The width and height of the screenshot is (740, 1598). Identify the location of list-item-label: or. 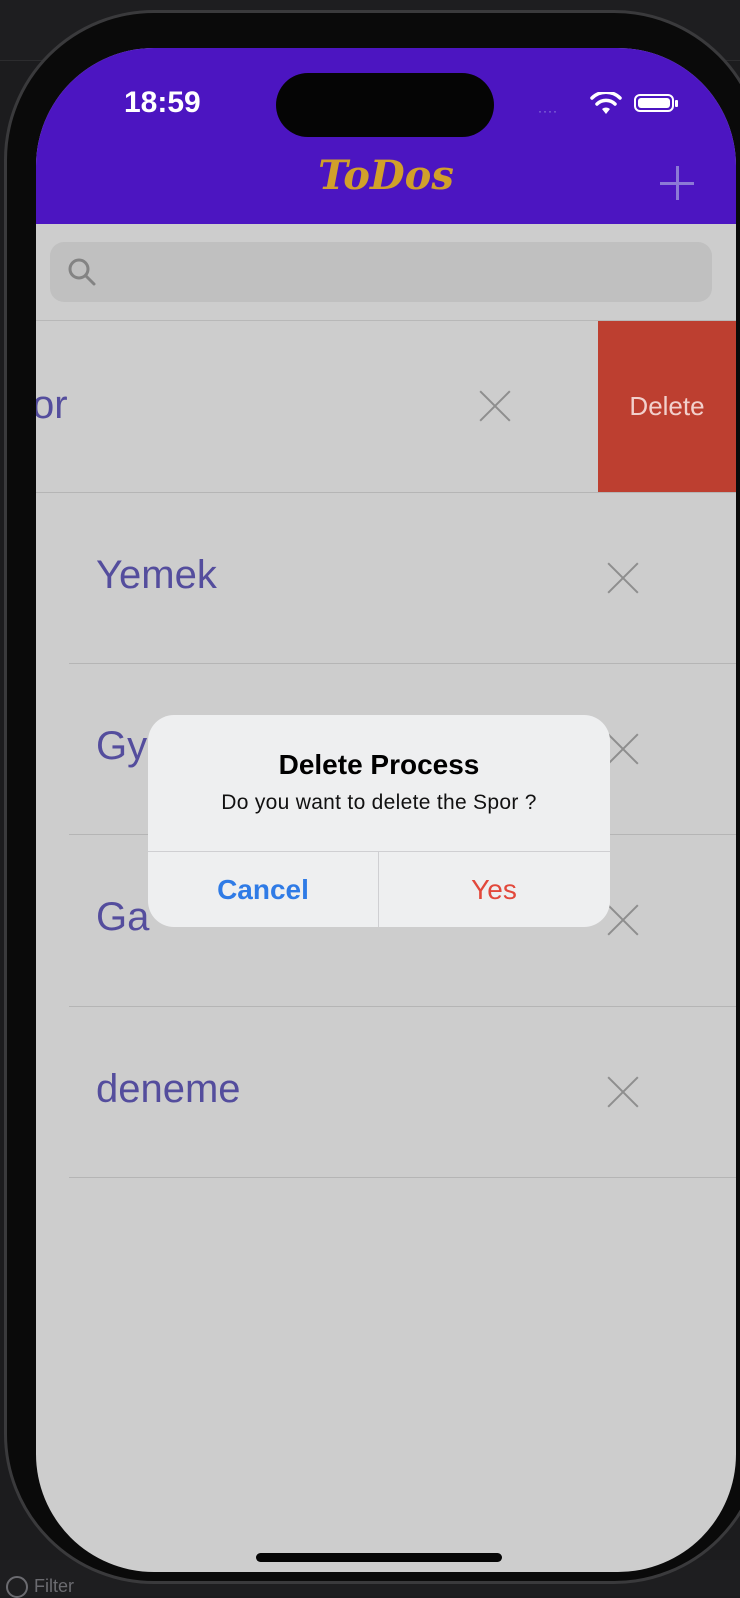
(52, 405).